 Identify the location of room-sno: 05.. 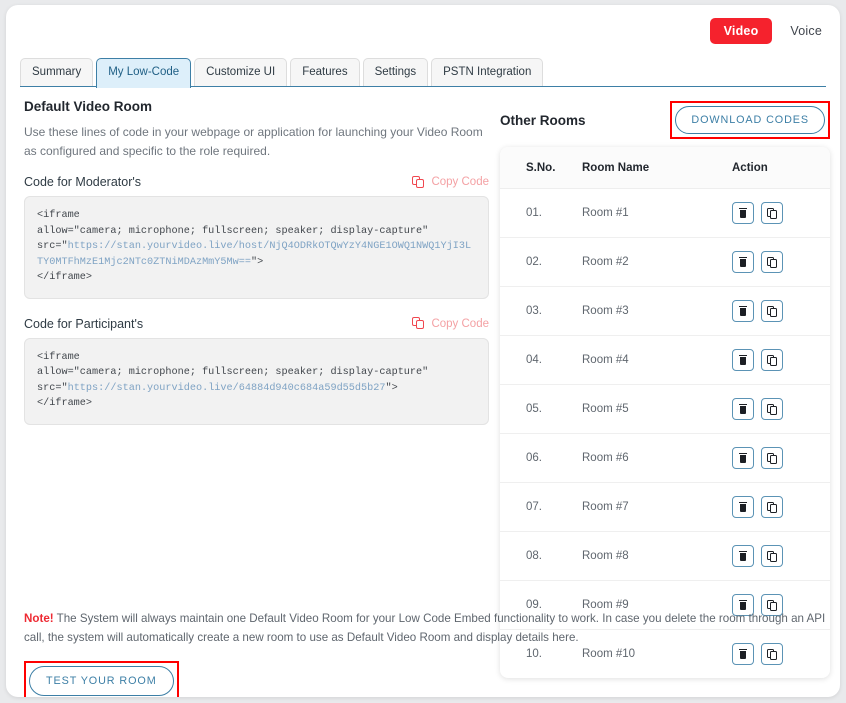
(541, 409).